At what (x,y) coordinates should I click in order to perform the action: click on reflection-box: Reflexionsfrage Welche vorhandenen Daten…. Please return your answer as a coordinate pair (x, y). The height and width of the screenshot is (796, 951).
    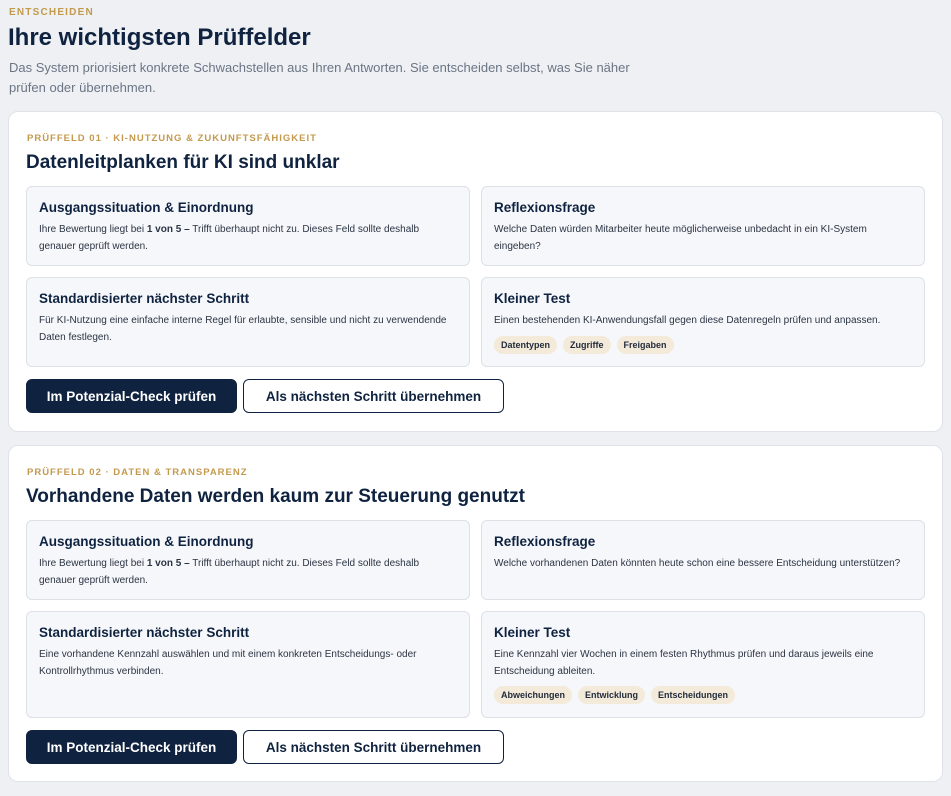
    Looking at the image, I should click on (703, 560).